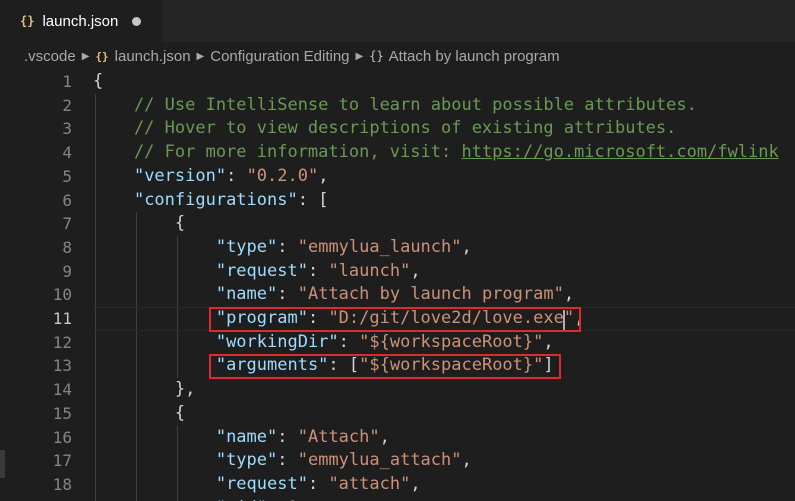 The width and height of the screenshot is (795, 501). I want to click on code-line: 17 "type": "emmylua_attach",, so click(397, 461).